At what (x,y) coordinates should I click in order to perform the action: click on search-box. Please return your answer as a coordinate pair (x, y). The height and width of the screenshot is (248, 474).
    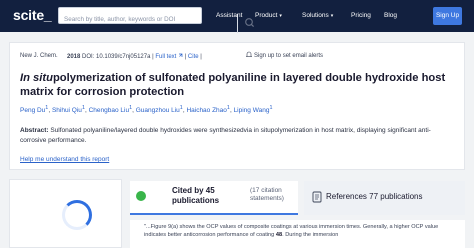
    Looking at the image, I should click on (156, 20).